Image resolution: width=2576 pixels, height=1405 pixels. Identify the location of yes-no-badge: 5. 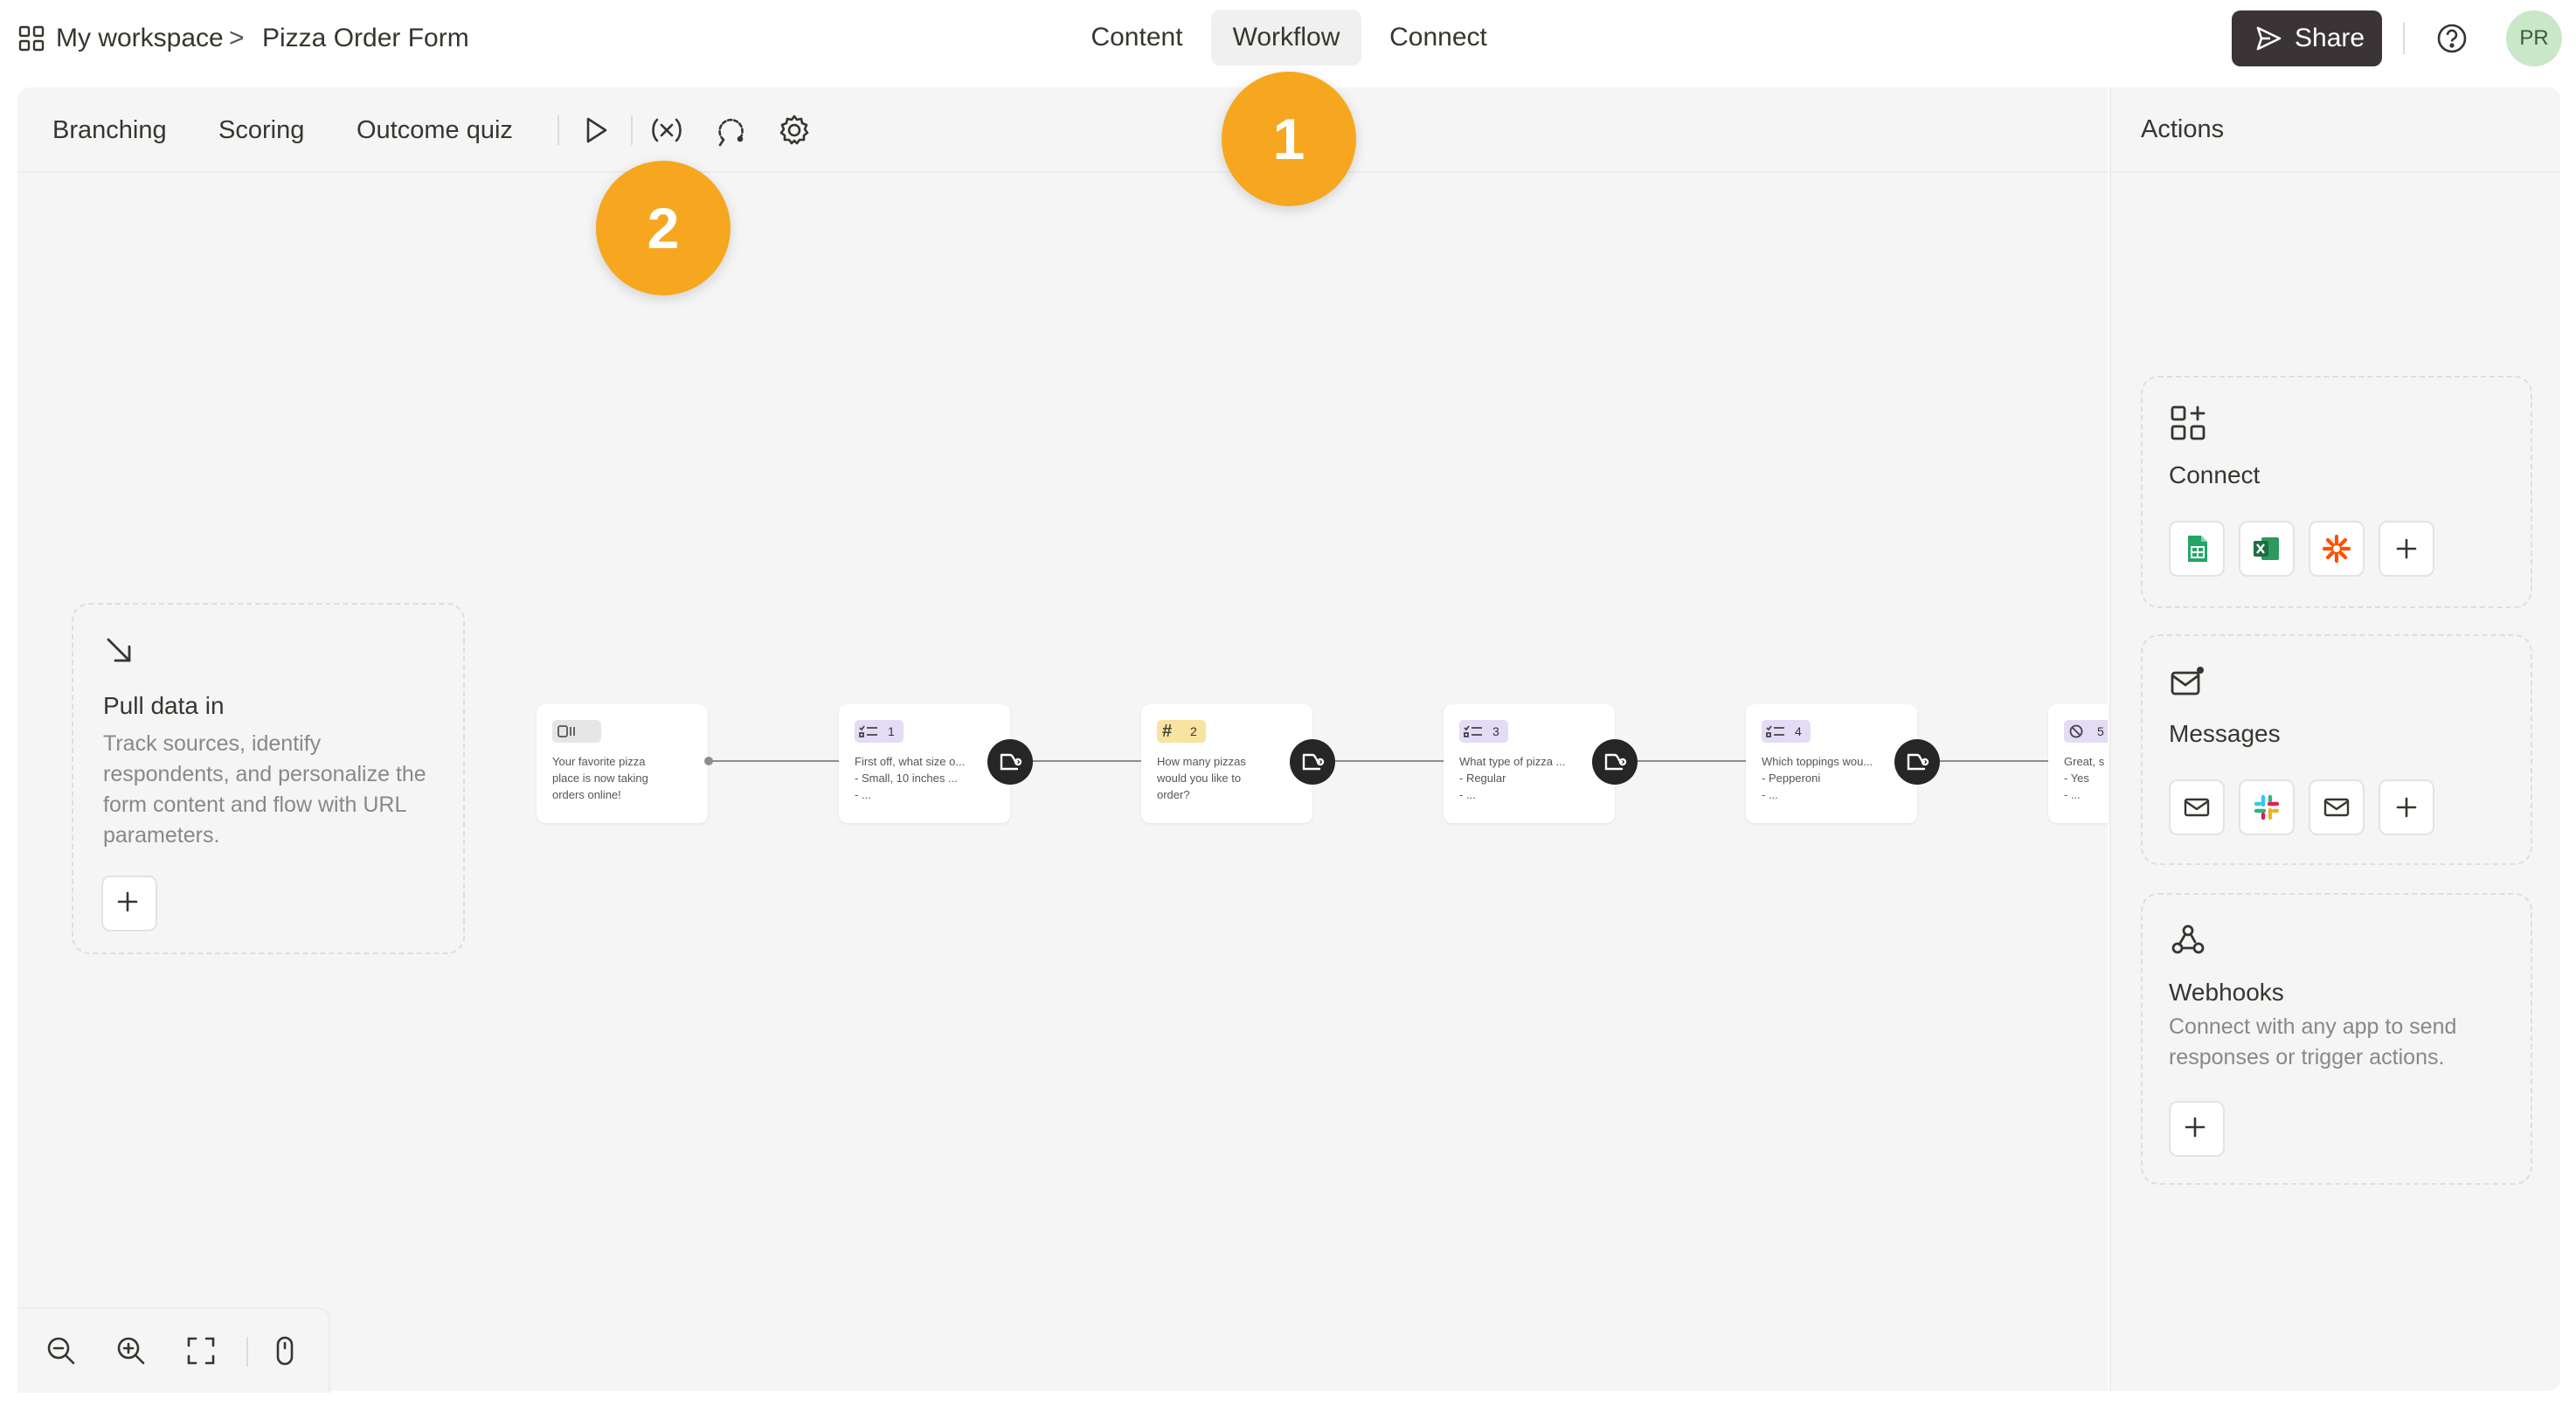
(2086, 731).